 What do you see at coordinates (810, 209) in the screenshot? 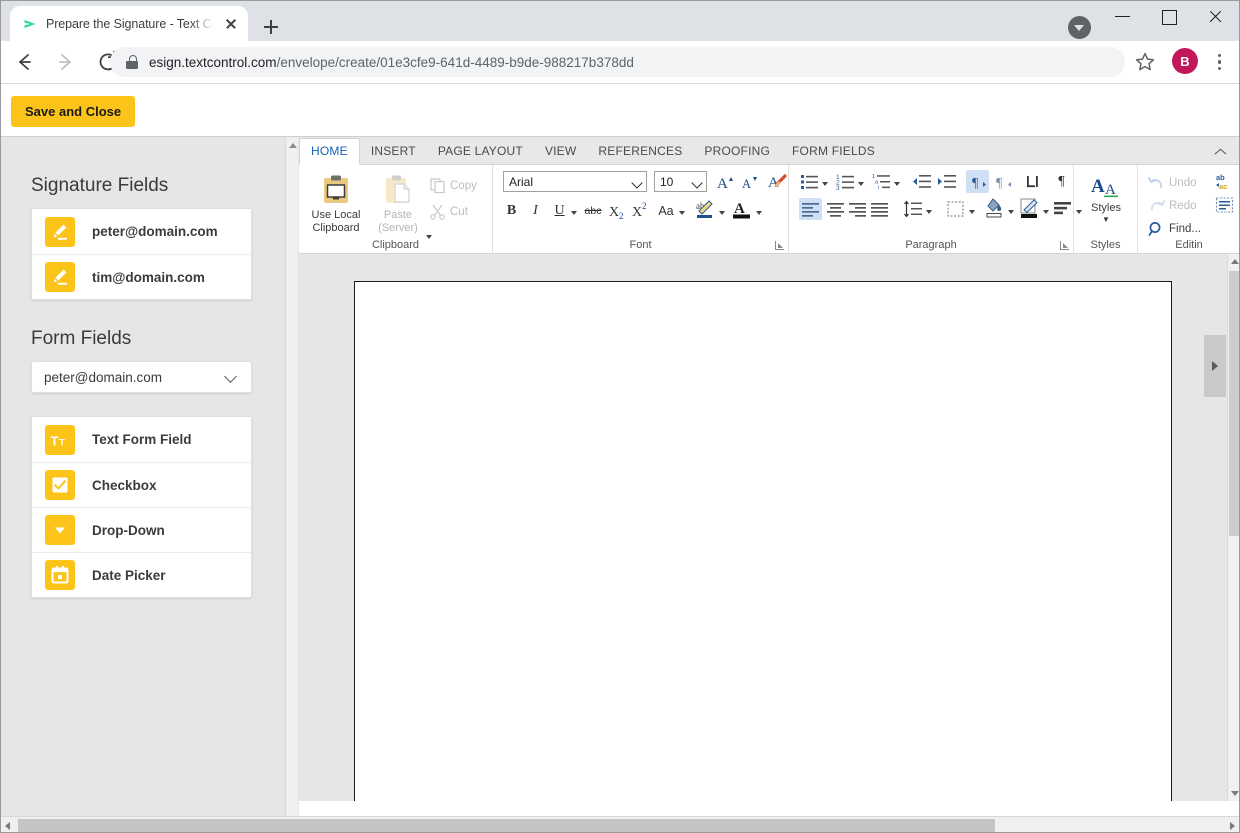
I see `align-left-icon` at bounding box center [810, 209].